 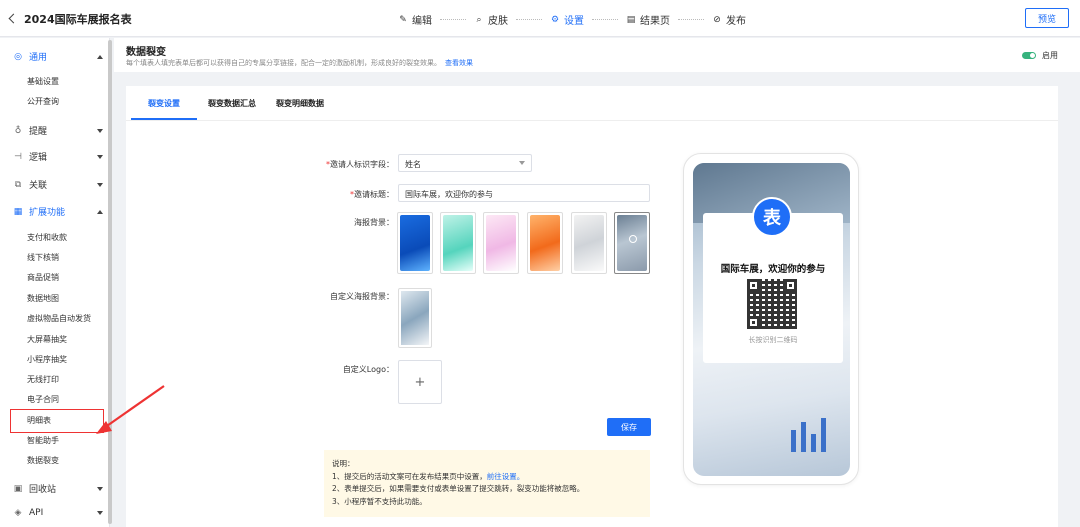 I want to click on sidebar-item-payment: 支付和收款, so click(x=47, y=237).